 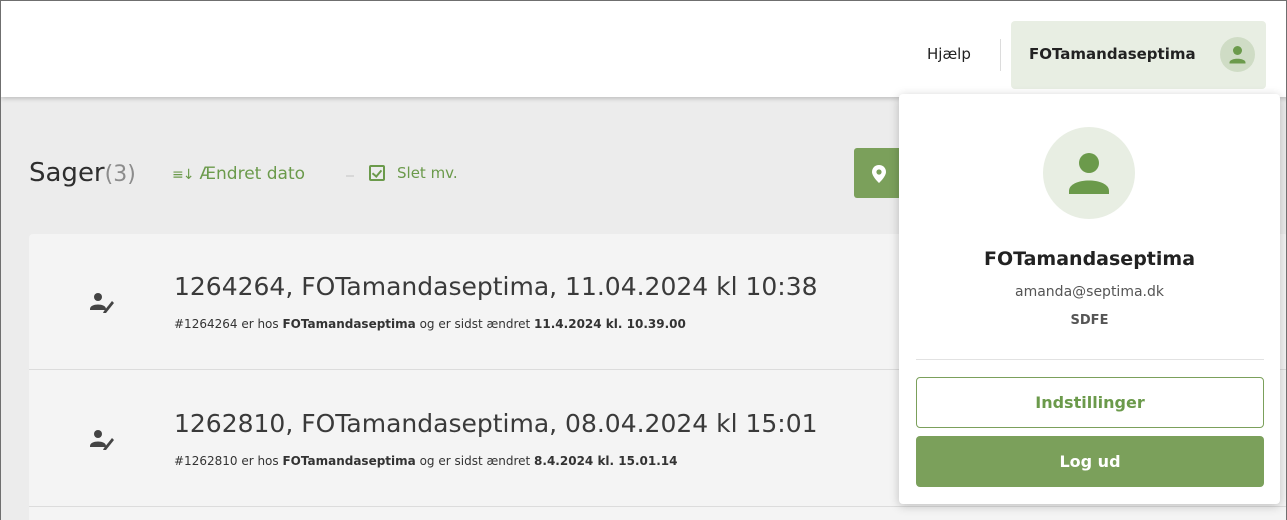 What do you see at coordinates (949, 54) in the screenshot?
I see `help-link: Hjælp` at bounding box center [949, 54].